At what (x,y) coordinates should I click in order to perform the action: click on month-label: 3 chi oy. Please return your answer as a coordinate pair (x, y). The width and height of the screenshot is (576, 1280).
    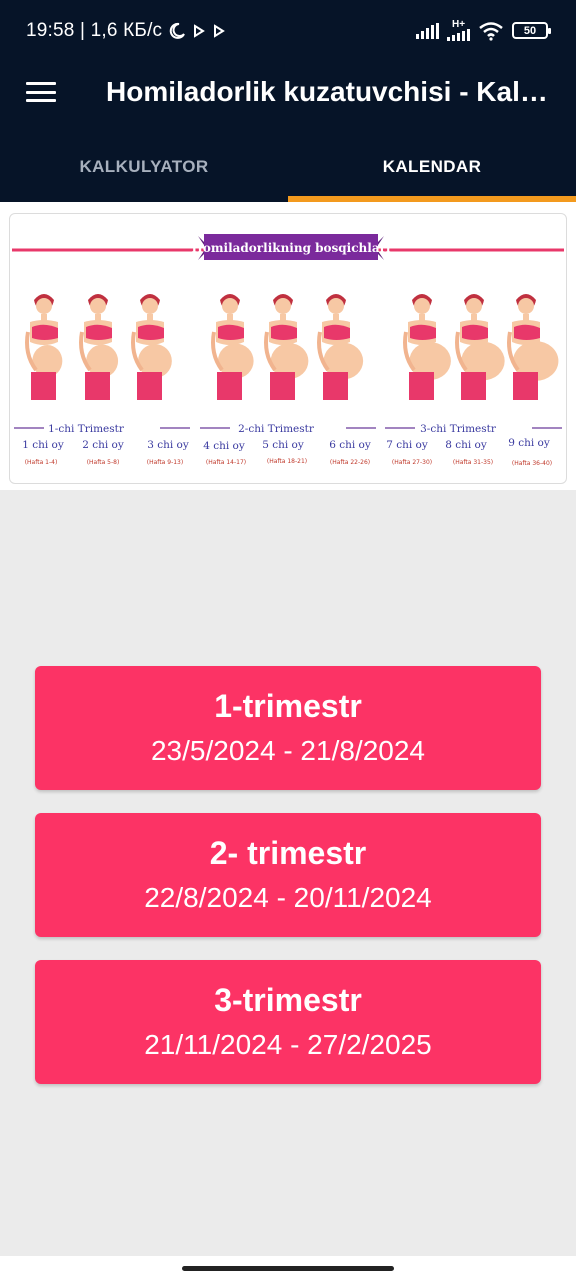
    Looking at the image, I should click on (168, 445).